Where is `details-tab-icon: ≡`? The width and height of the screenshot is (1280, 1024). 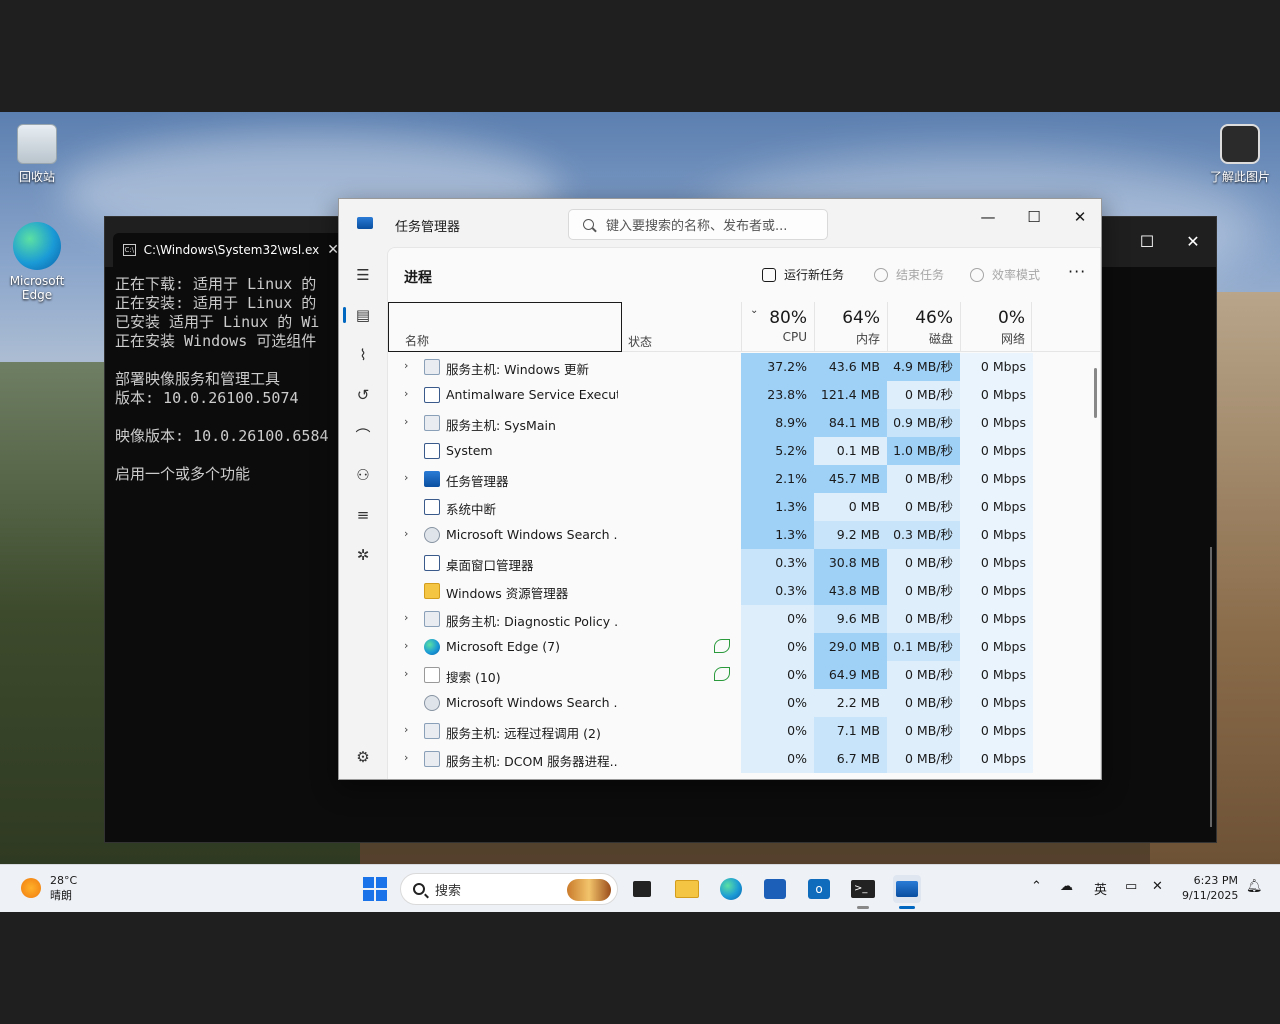
details-tab-icon: ≡ is located at coordinates (363, 515).